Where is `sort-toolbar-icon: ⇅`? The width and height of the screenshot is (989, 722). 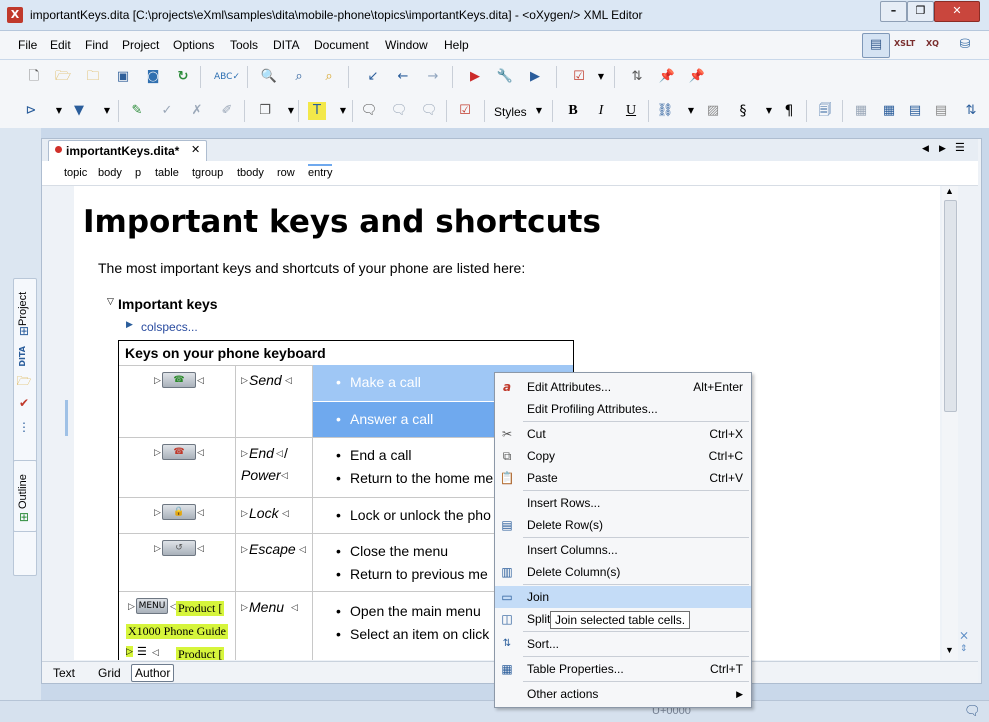 sort-toolbar-icon: ⇅ is located at coordinates (971, 111).